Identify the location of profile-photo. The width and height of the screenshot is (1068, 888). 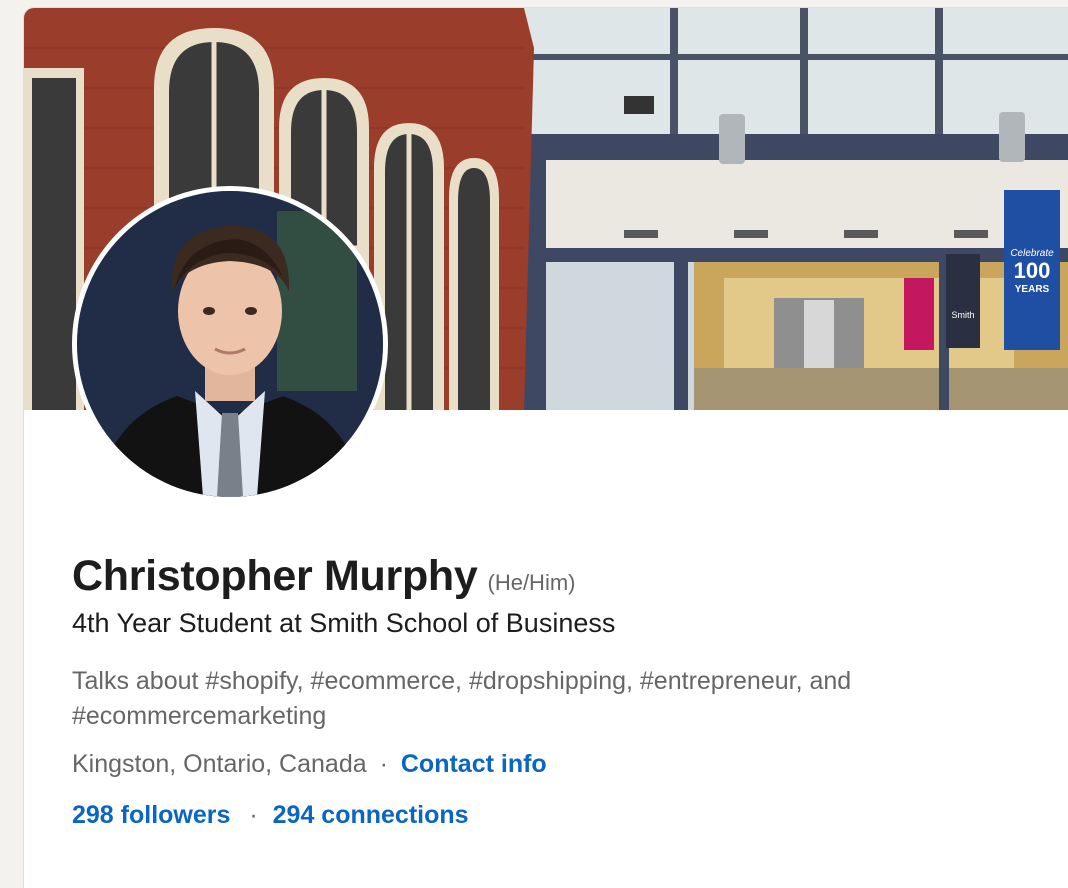
(230, 344).